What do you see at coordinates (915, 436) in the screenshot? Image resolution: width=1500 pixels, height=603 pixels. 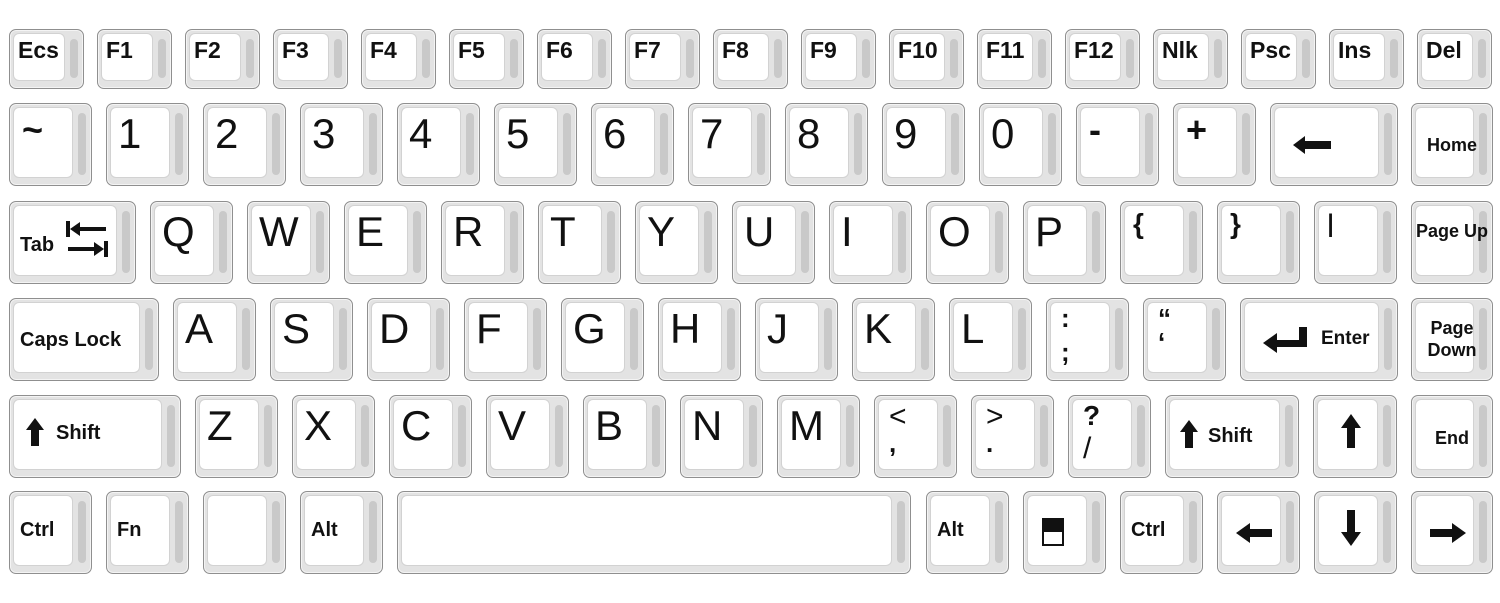 I see `key-comma: < ,` at bounding box center [915, 436].